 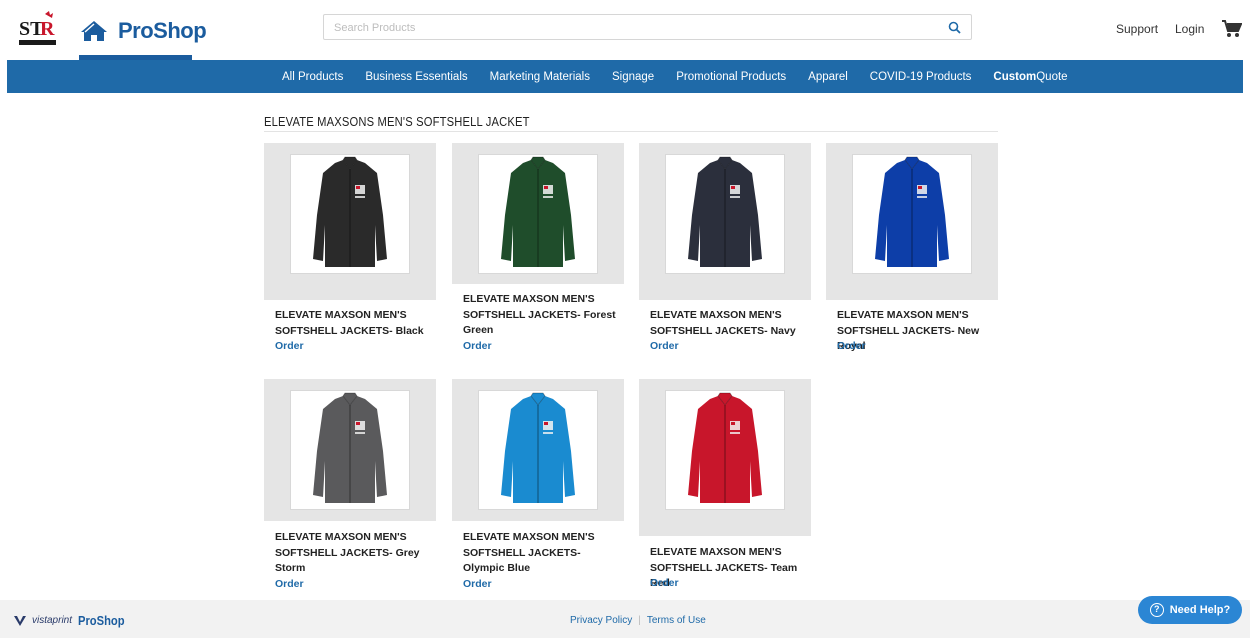 I want to click on proshop-home-link: ProShop, so click(x=143, y=31).